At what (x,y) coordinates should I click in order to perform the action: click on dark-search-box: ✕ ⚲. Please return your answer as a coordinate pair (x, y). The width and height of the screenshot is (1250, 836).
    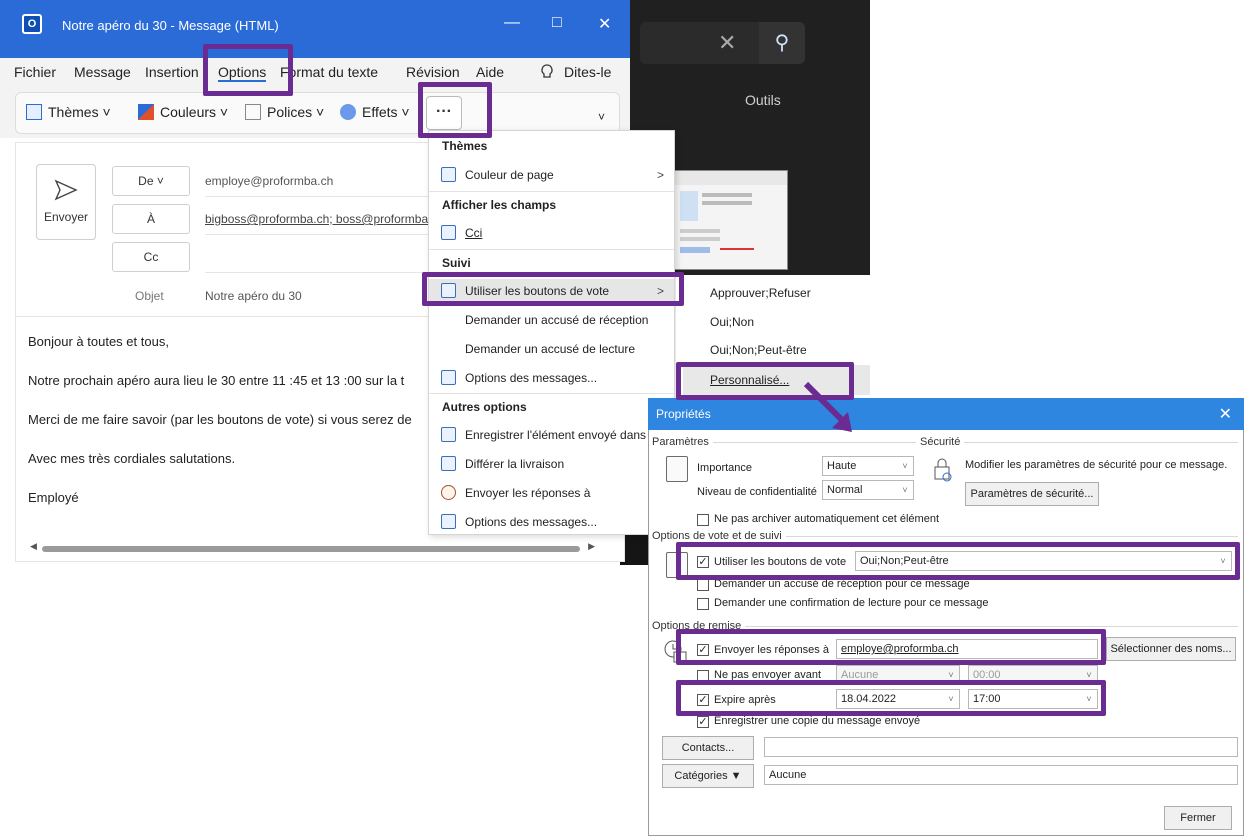
    Looking at the image, I should click on (722, 43).